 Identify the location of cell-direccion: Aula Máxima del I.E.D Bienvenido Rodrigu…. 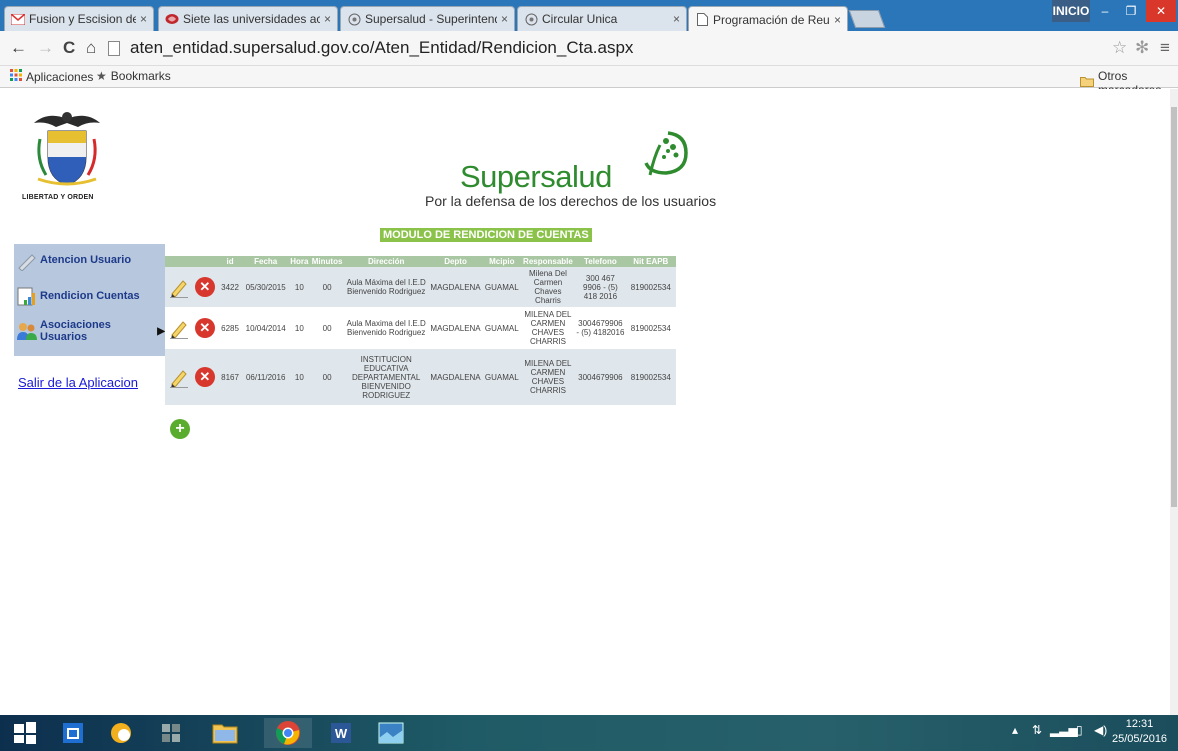
(386, 287).